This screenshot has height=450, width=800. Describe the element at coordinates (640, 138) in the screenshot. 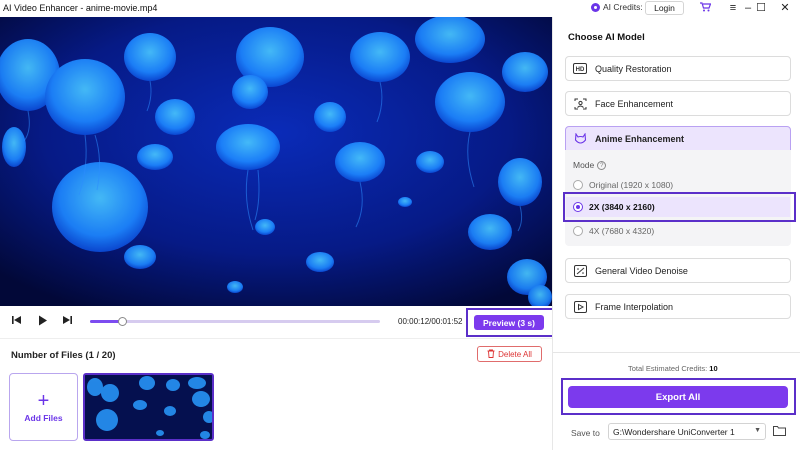

I see `model-label: Anime Enhancement` at that location.